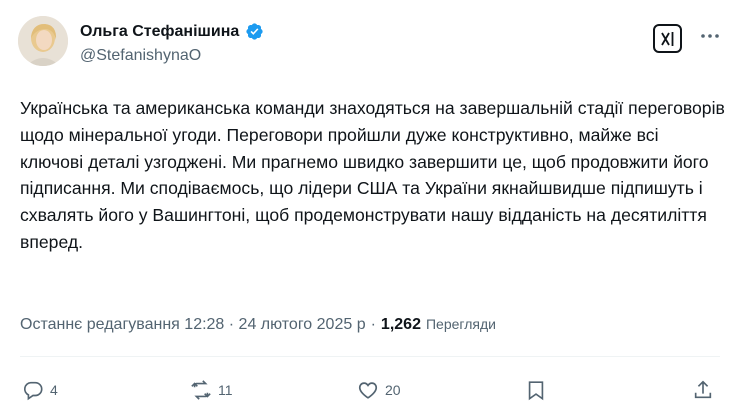 This screenshot has width=740, height=420. I want to click on like-count: 20, so click(393, 390).